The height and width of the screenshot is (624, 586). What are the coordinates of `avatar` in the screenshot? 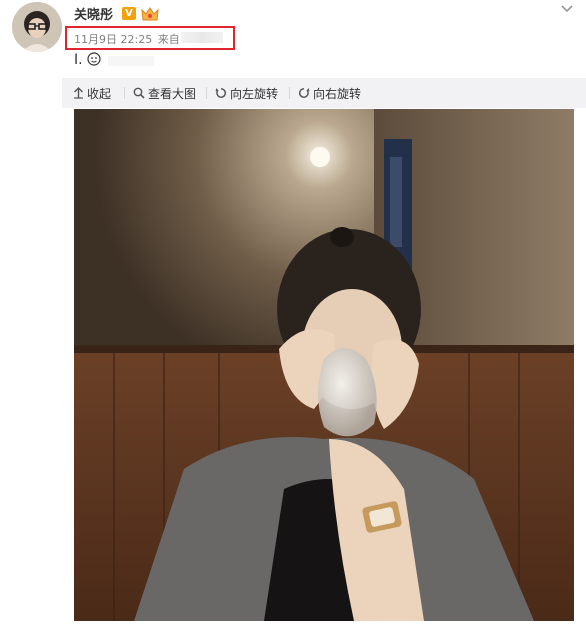 It's located at (37, 27).